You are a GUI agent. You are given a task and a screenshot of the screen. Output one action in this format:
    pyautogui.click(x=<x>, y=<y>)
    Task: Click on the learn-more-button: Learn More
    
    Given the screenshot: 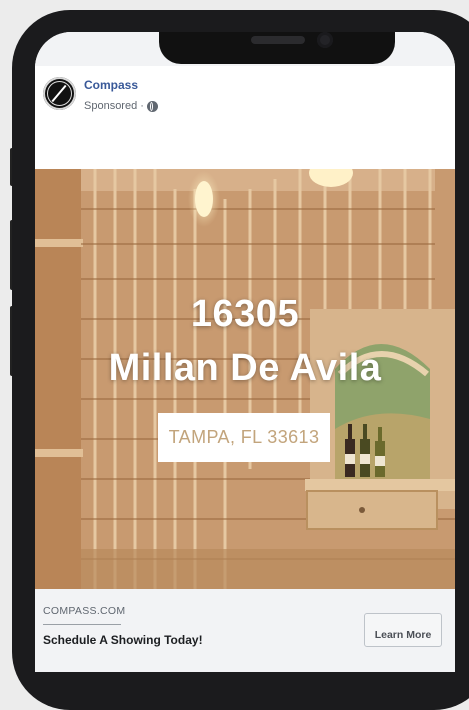 What is the action you would take?
    pyautogui.click(x=403, y=630)
    